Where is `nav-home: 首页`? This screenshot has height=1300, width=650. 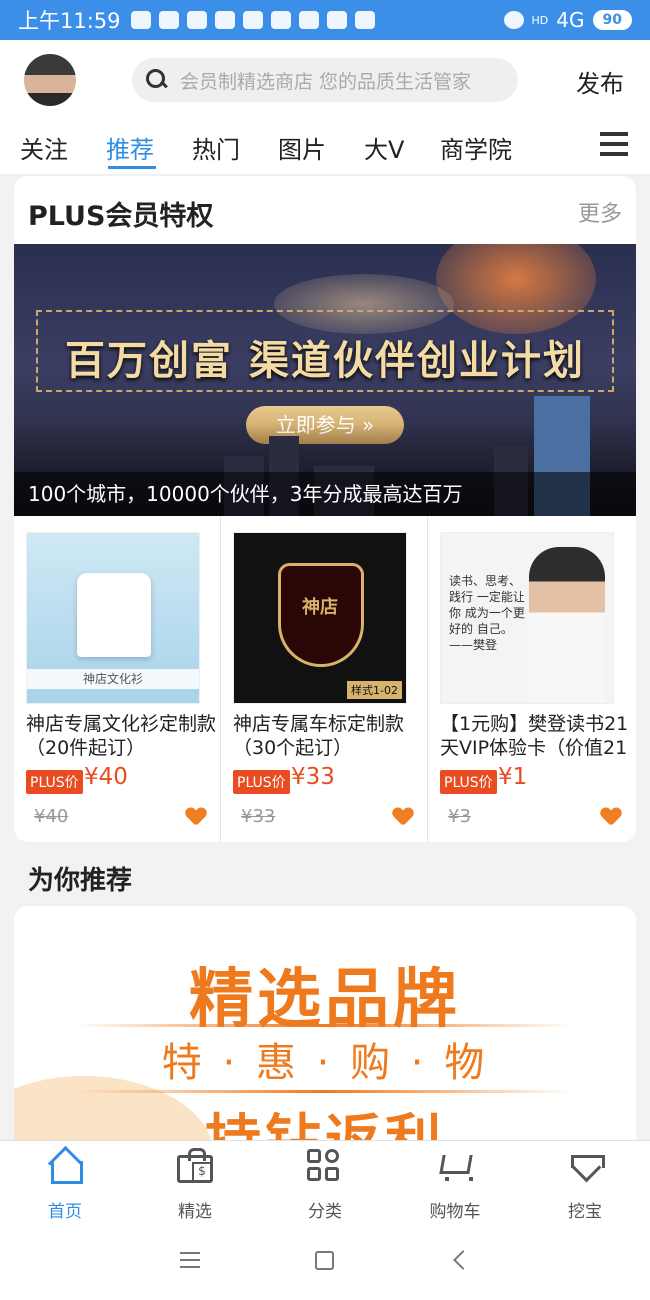 nav-home: 首页 is located at coordinates (65, 1182).